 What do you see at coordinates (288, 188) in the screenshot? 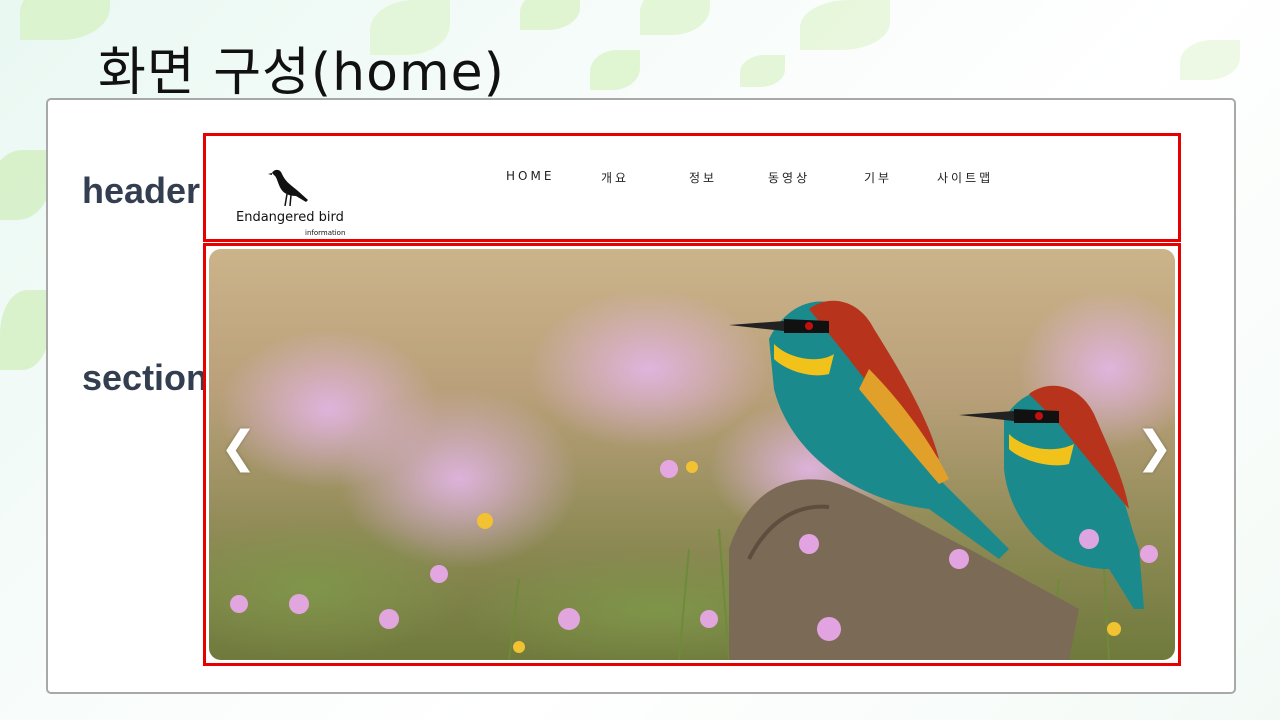
I see `bird-logo-icon` at bounding box center [288, 188].